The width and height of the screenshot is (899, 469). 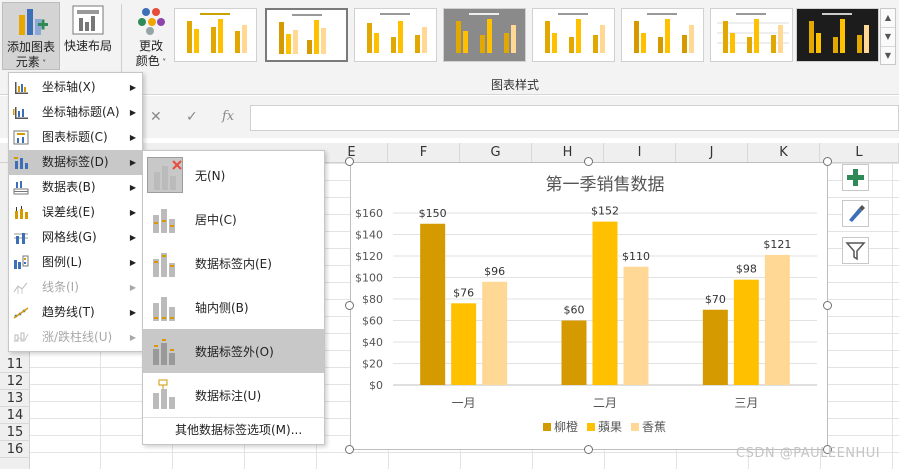 I want to click on chart-elements-button, so click(x=855, y=177).